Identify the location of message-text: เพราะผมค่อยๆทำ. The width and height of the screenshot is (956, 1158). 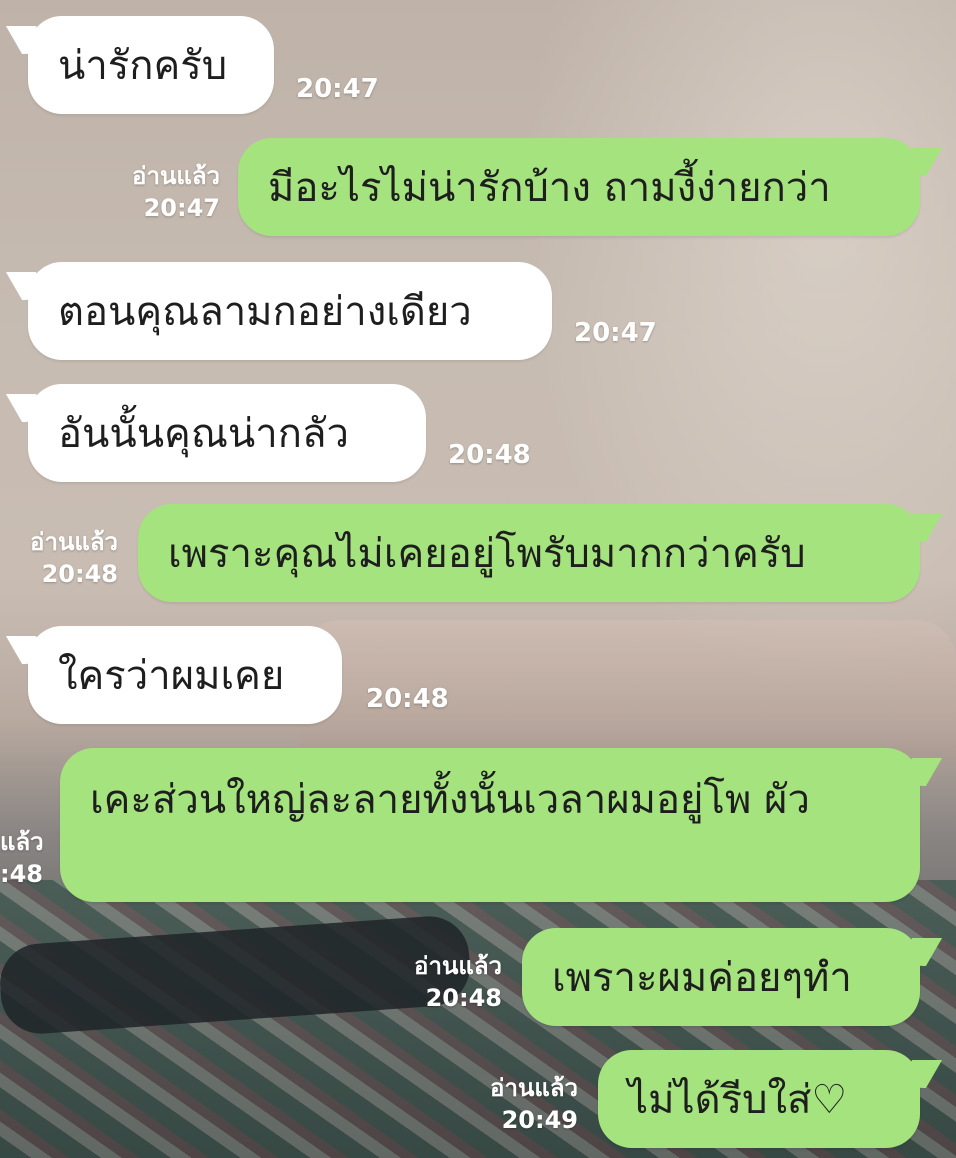
(702, 978).